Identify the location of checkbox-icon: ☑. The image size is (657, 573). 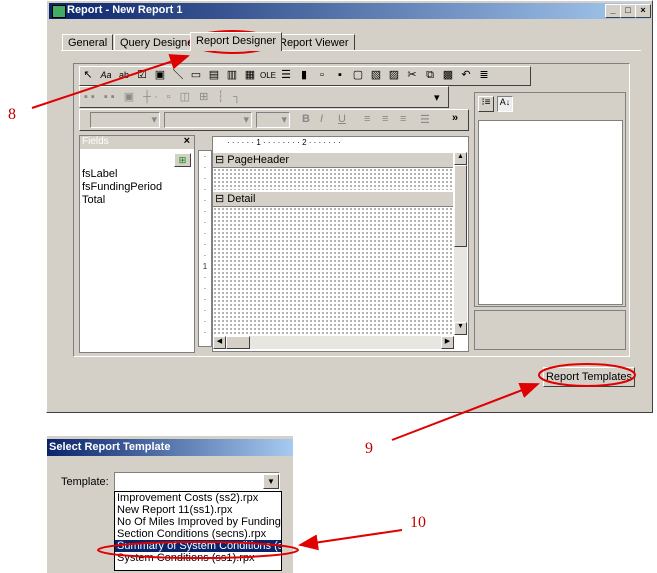
(142, 75).